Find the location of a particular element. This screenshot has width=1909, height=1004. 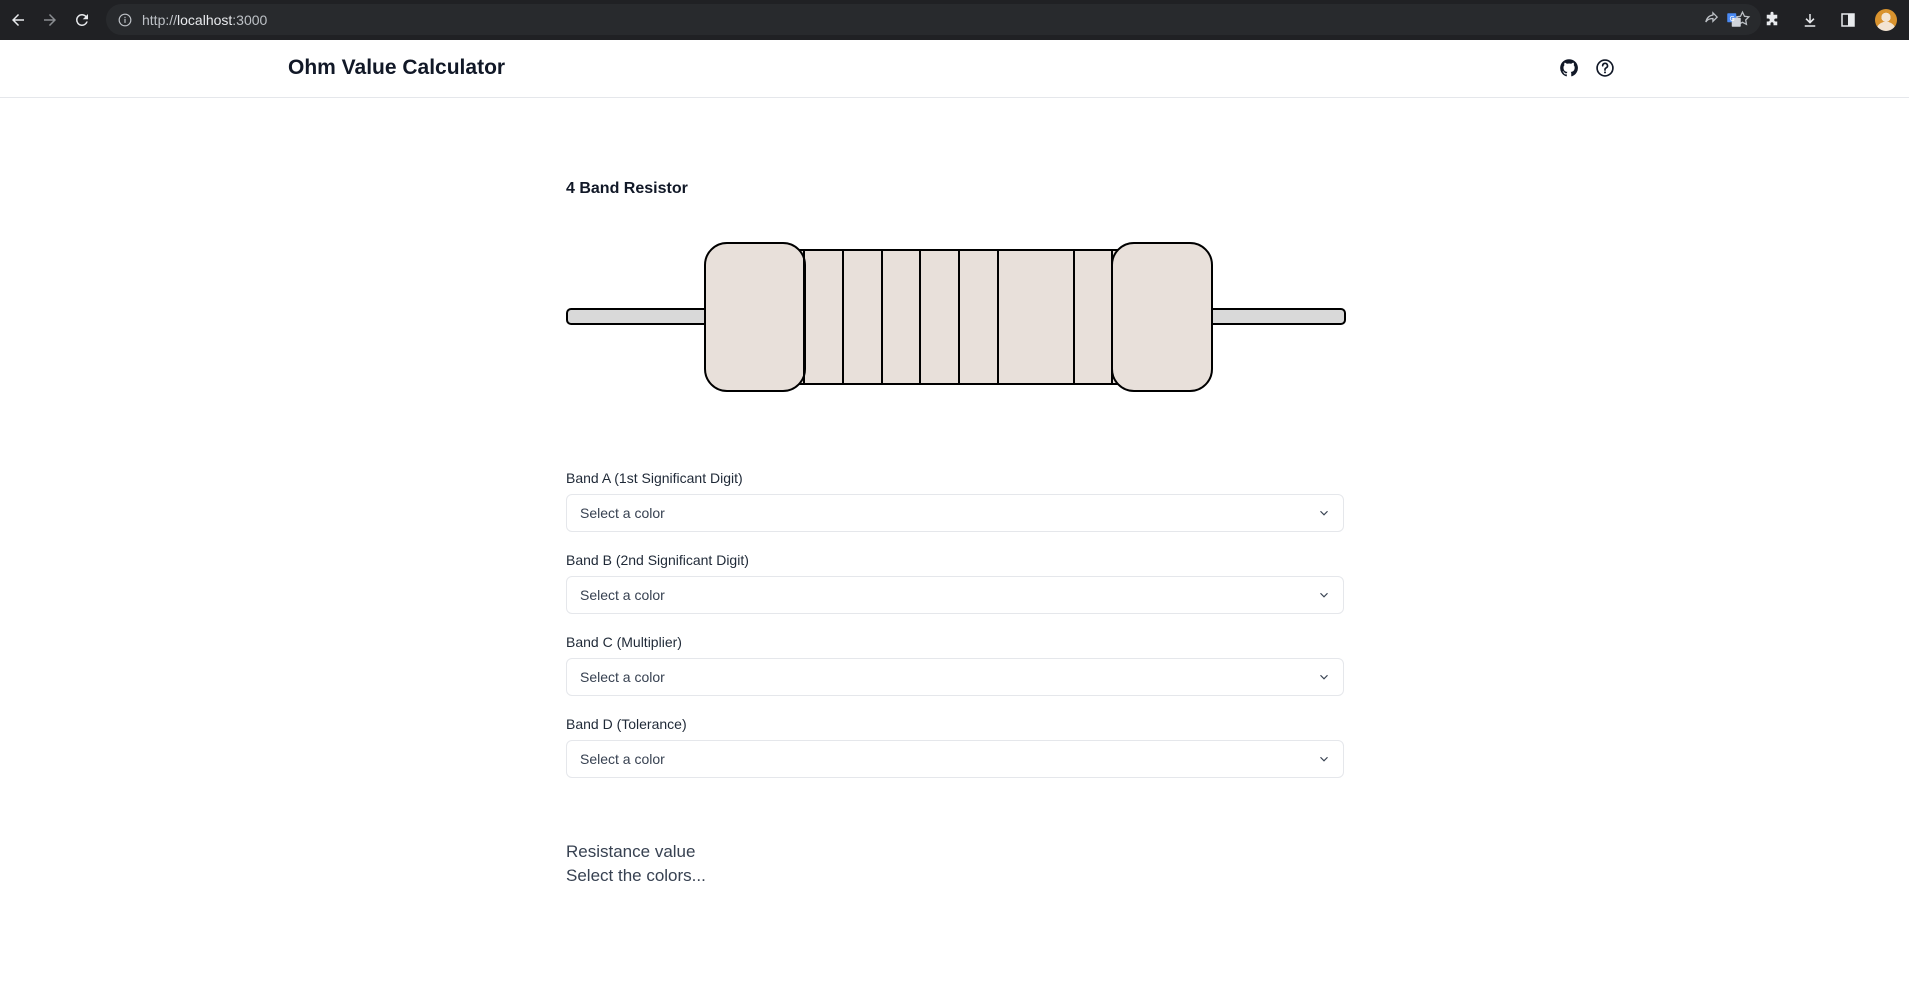

forward-arrow-icon is located at coordinates (50, 20).